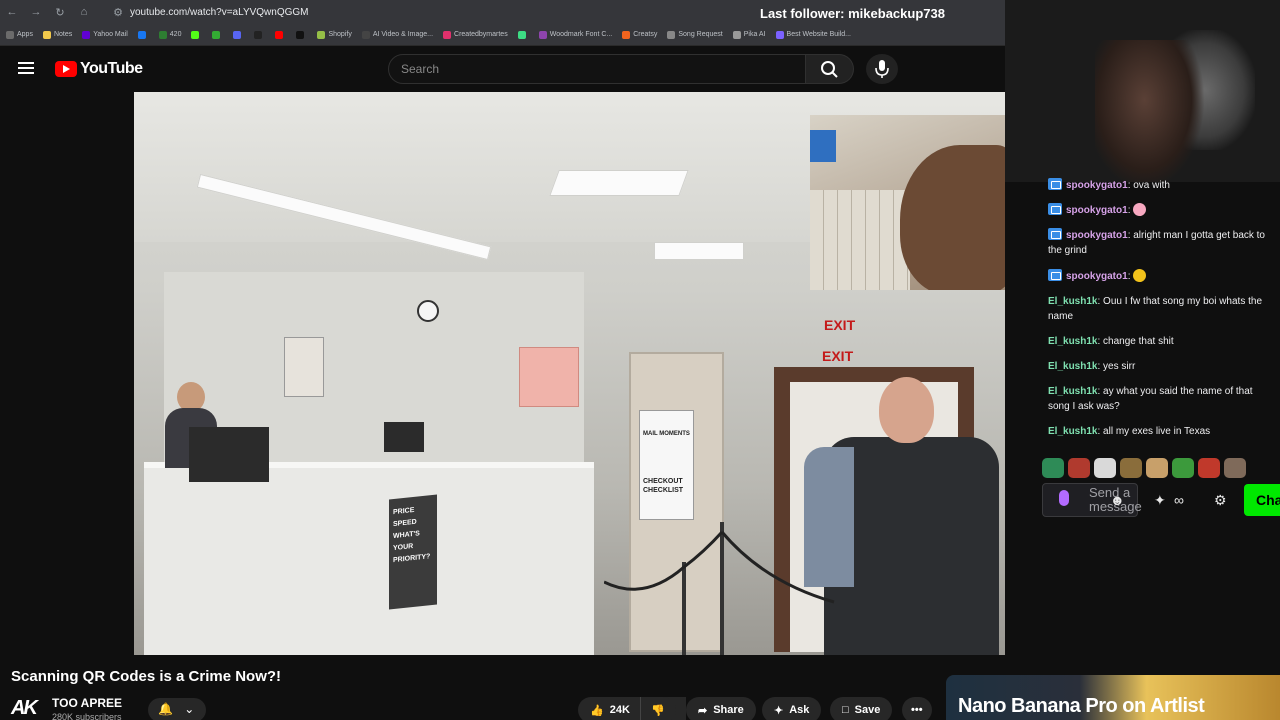 The width and height of the screenshot is (1280, 720). Describe the element at coordinates (60, 12) in the screenshot. I see `reload-icon: ↻` at that location.